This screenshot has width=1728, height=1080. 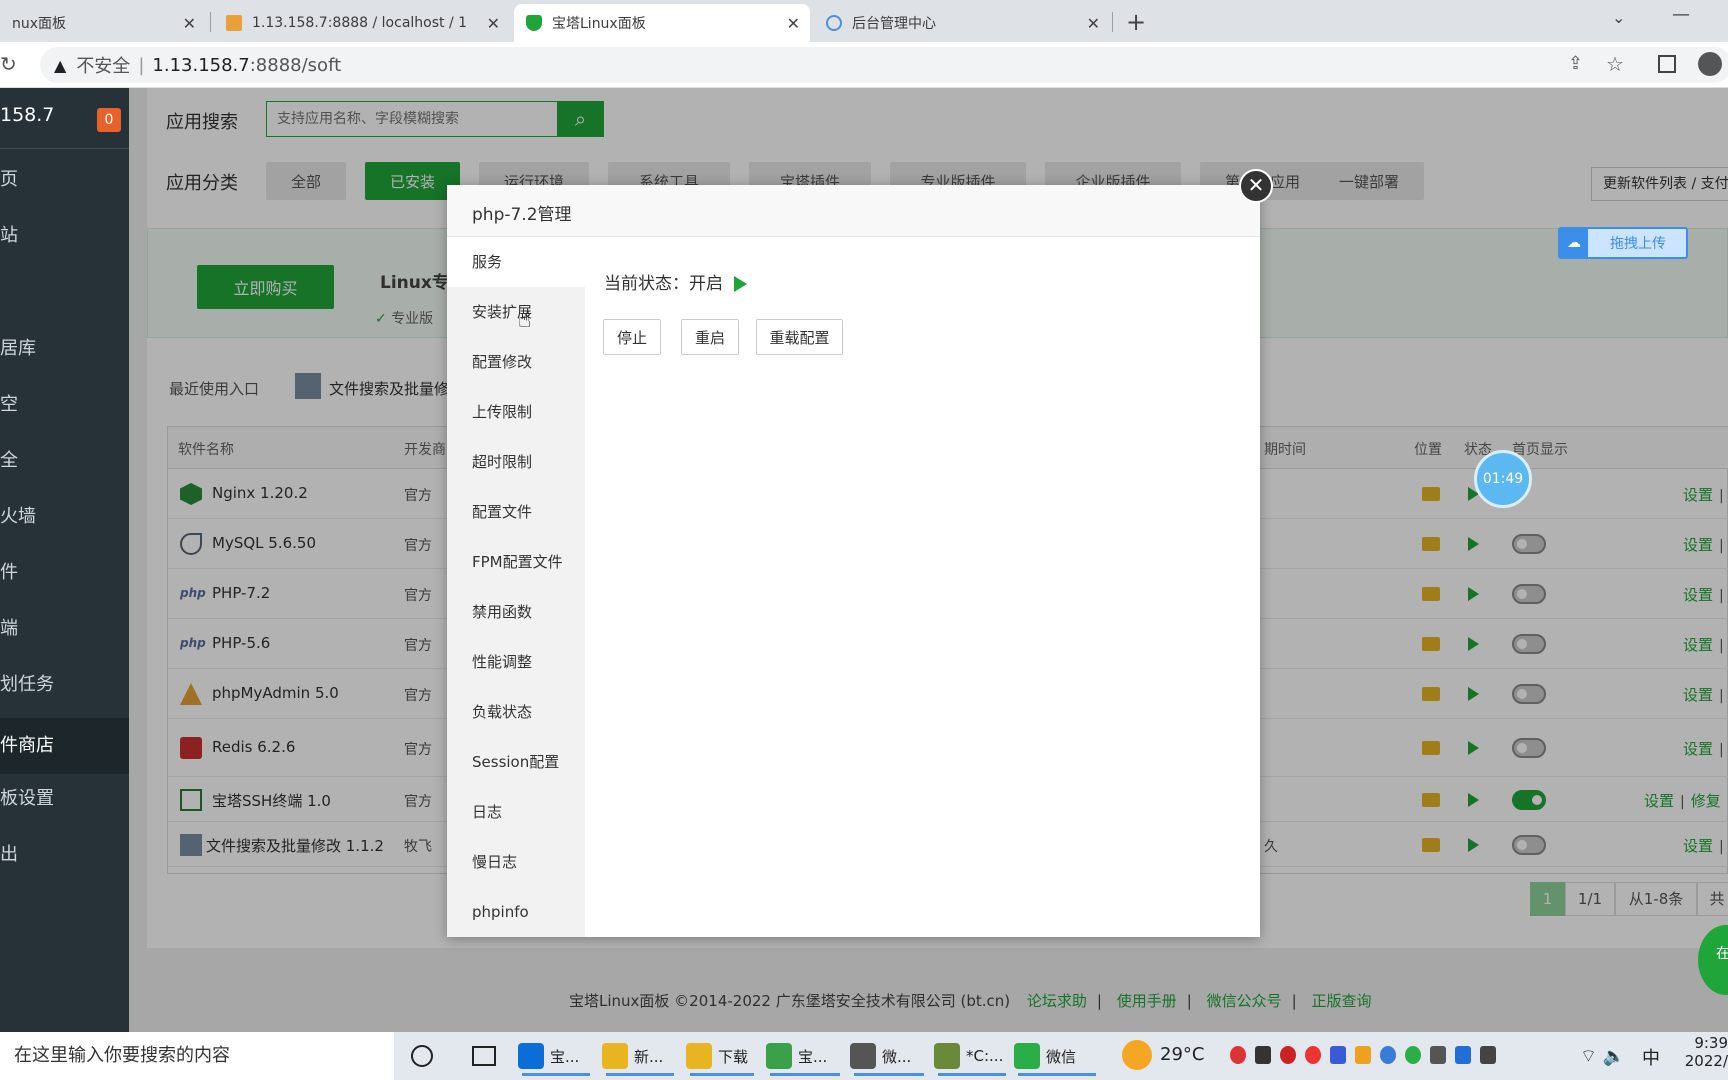 What do you see at coordinates (1575, 63) in the screenshot?
I see `share-icon: ⇪` at bounding box center [1575, 63].